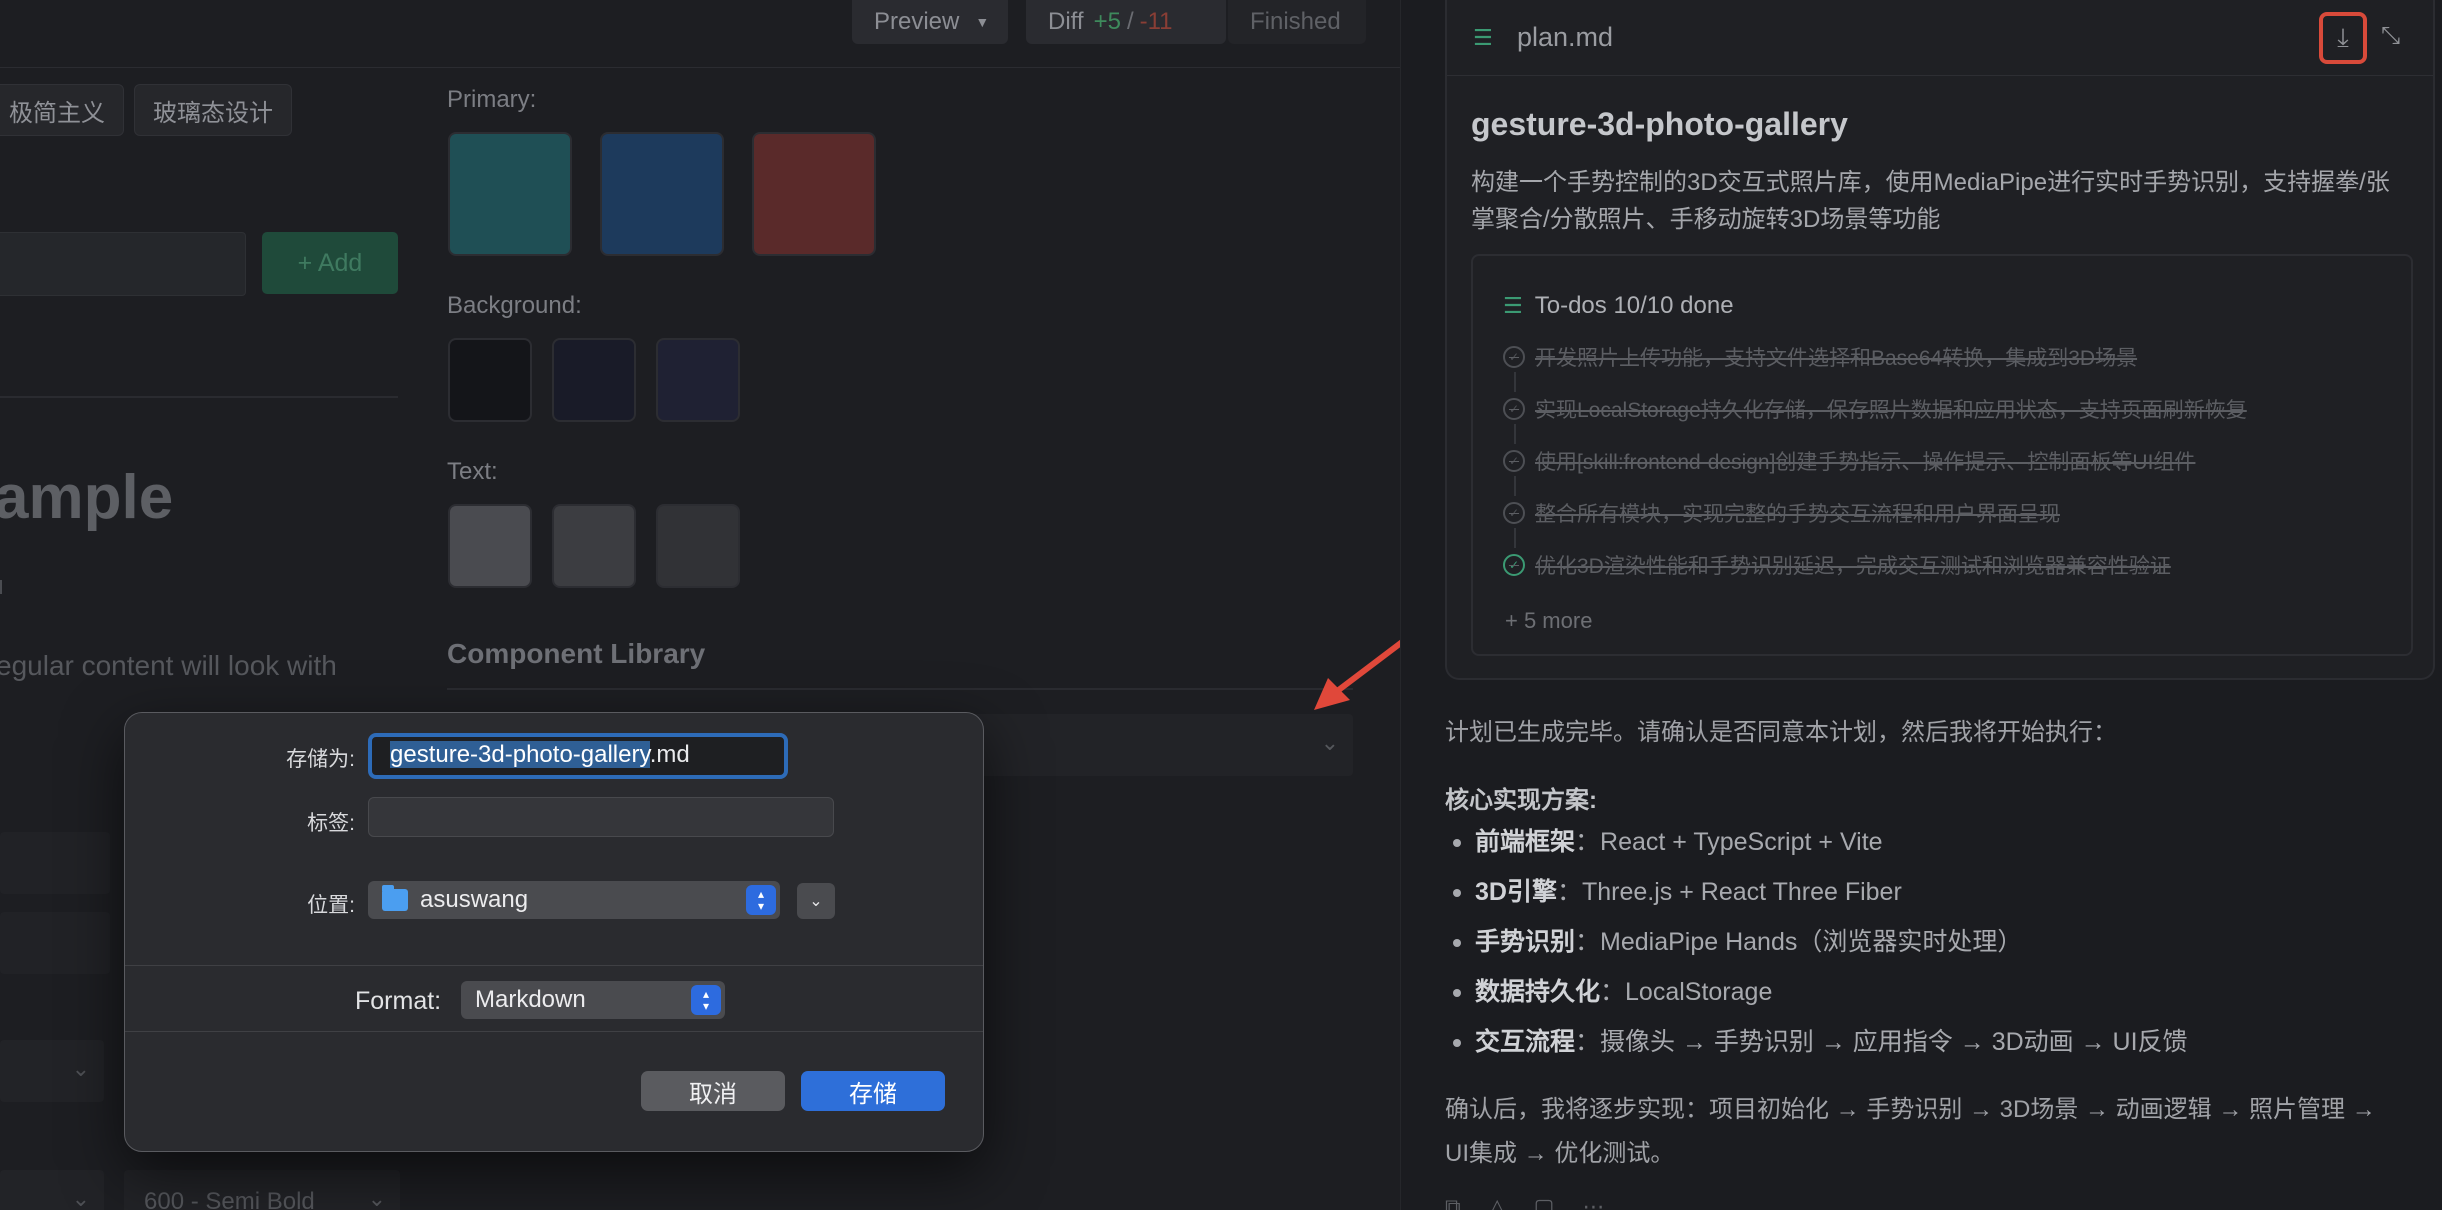 The width and height of the screenshot is (2442, 1210). Describe the element at coordinates (1525, 942) in the screenshot. I see `bullet-key: 手势识别` at that location.